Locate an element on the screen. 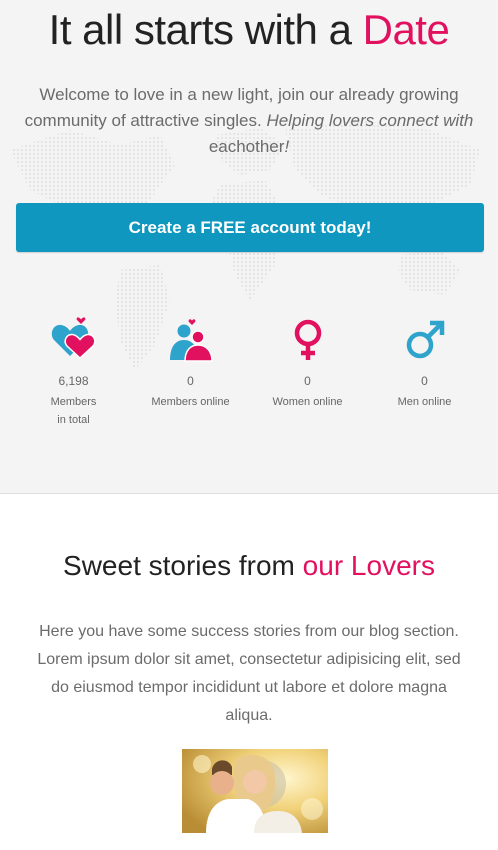 The height and width of the screenshot is (850, 498). hearts-icon is located at coordinates (73, 338).